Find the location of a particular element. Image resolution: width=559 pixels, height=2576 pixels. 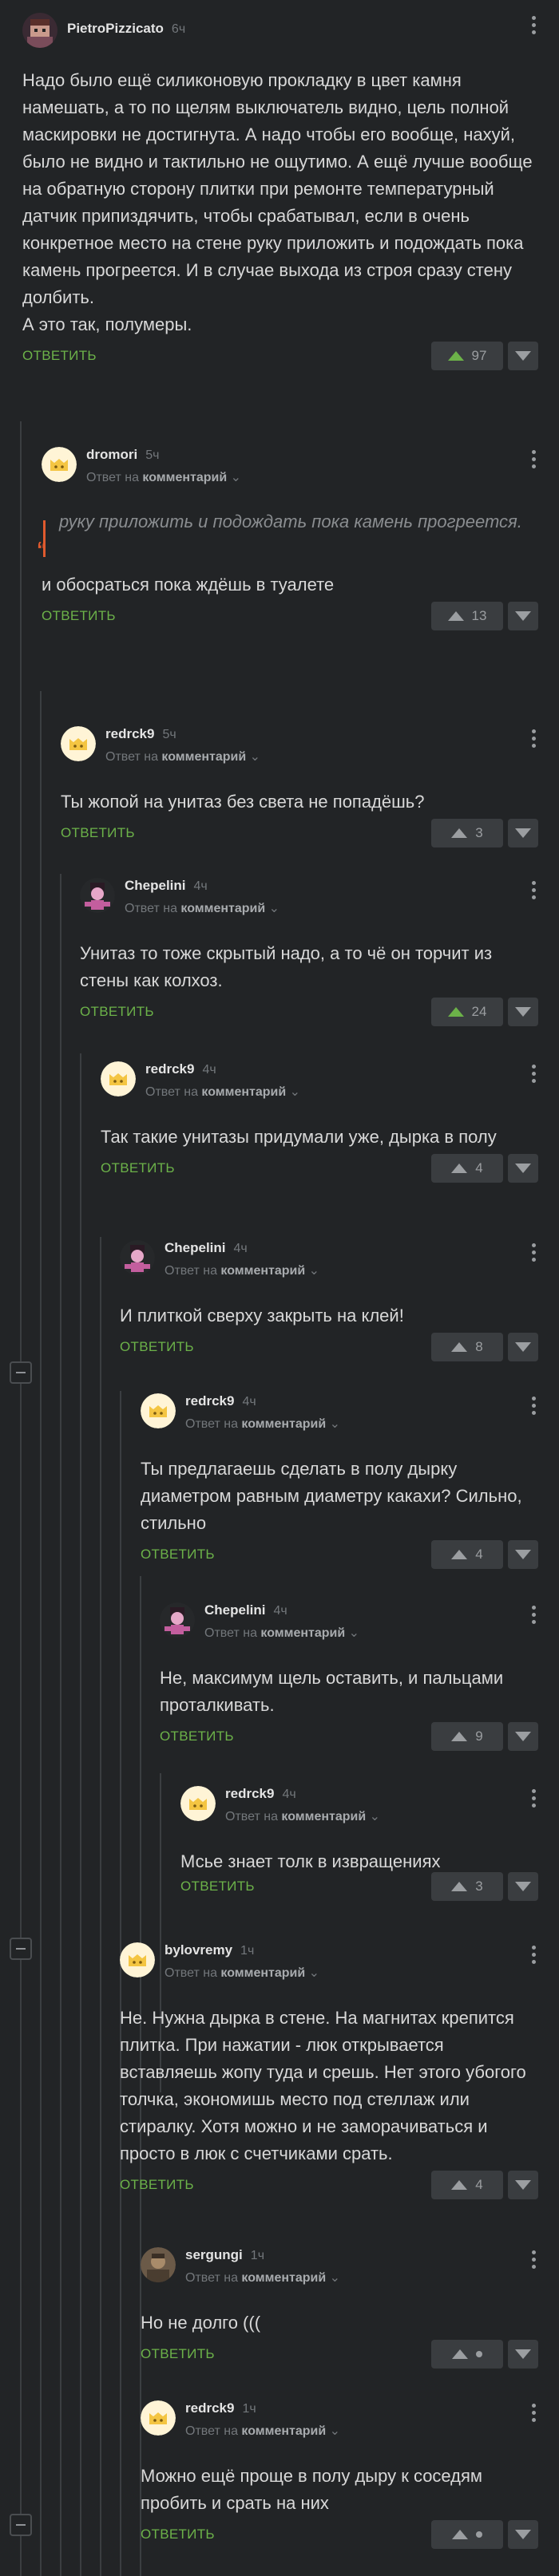

upvote-button: 9 is located at coordinates (467, 1736).